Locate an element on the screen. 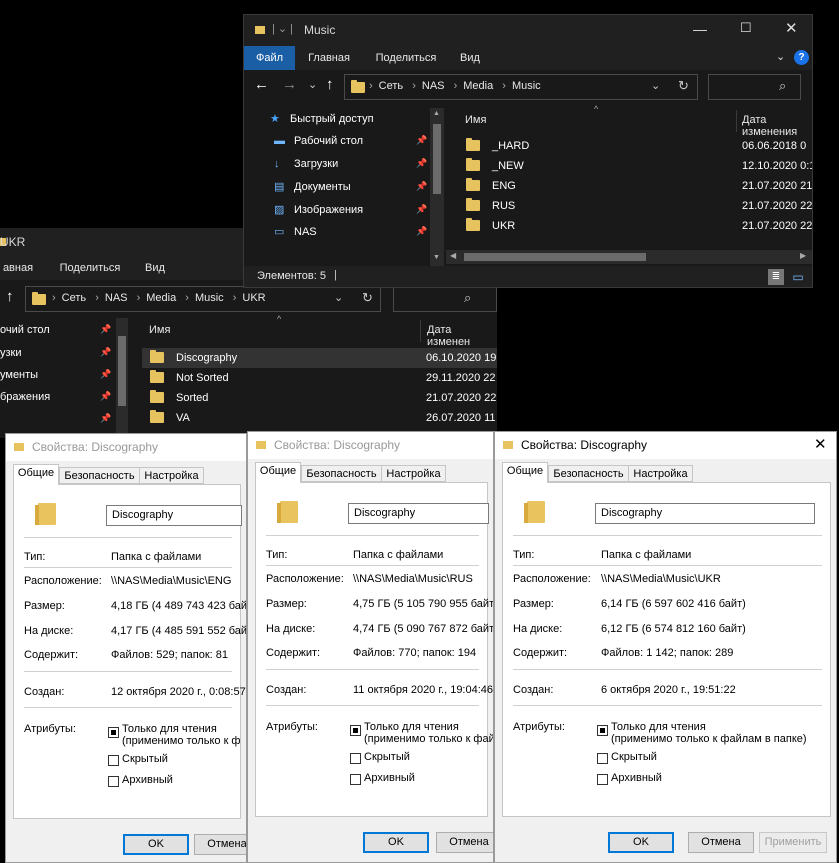 This screenshot has height=863, width=839. address-field: › Сеть › NAS › Media › Music ⌄ ↻ is located at coordinates (521, 87).